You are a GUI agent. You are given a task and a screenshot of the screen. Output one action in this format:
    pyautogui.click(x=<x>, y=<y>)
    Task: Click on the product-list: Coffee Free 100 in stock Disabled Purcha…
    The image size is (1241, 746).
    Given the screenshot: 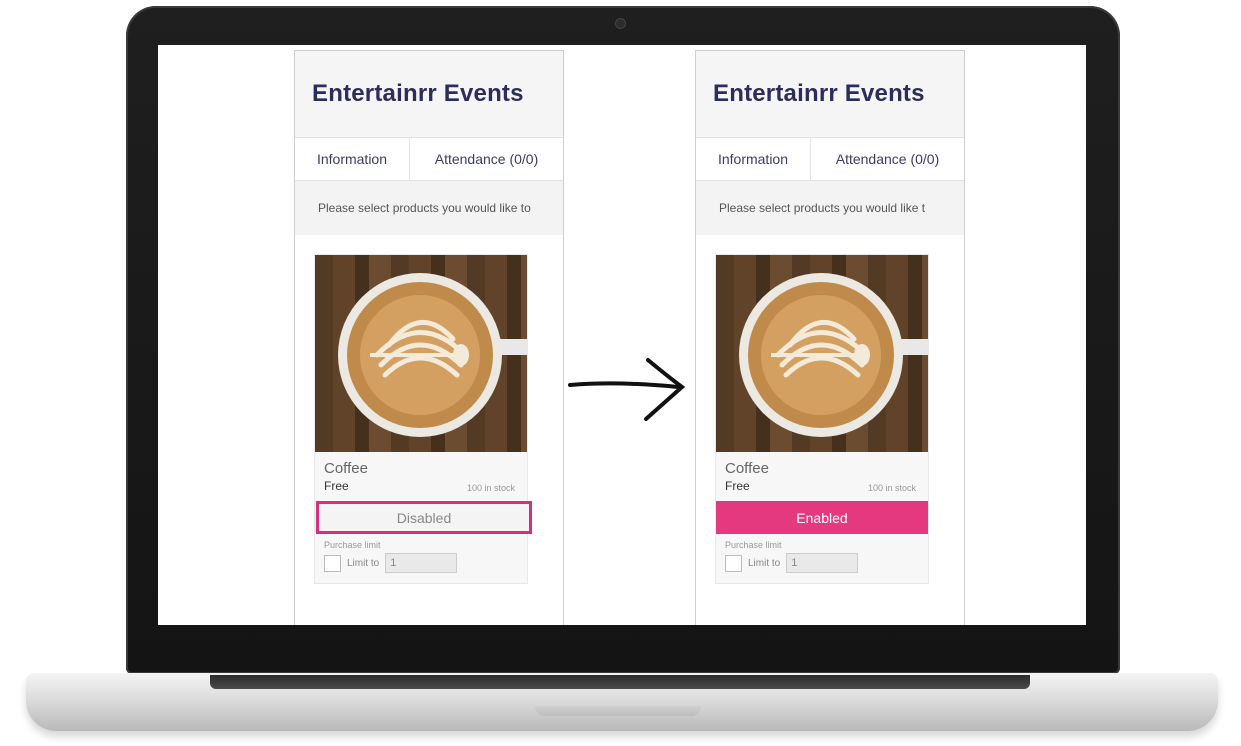 What is the action you would take?
    pyautogui.click(x=429, y=409)
    